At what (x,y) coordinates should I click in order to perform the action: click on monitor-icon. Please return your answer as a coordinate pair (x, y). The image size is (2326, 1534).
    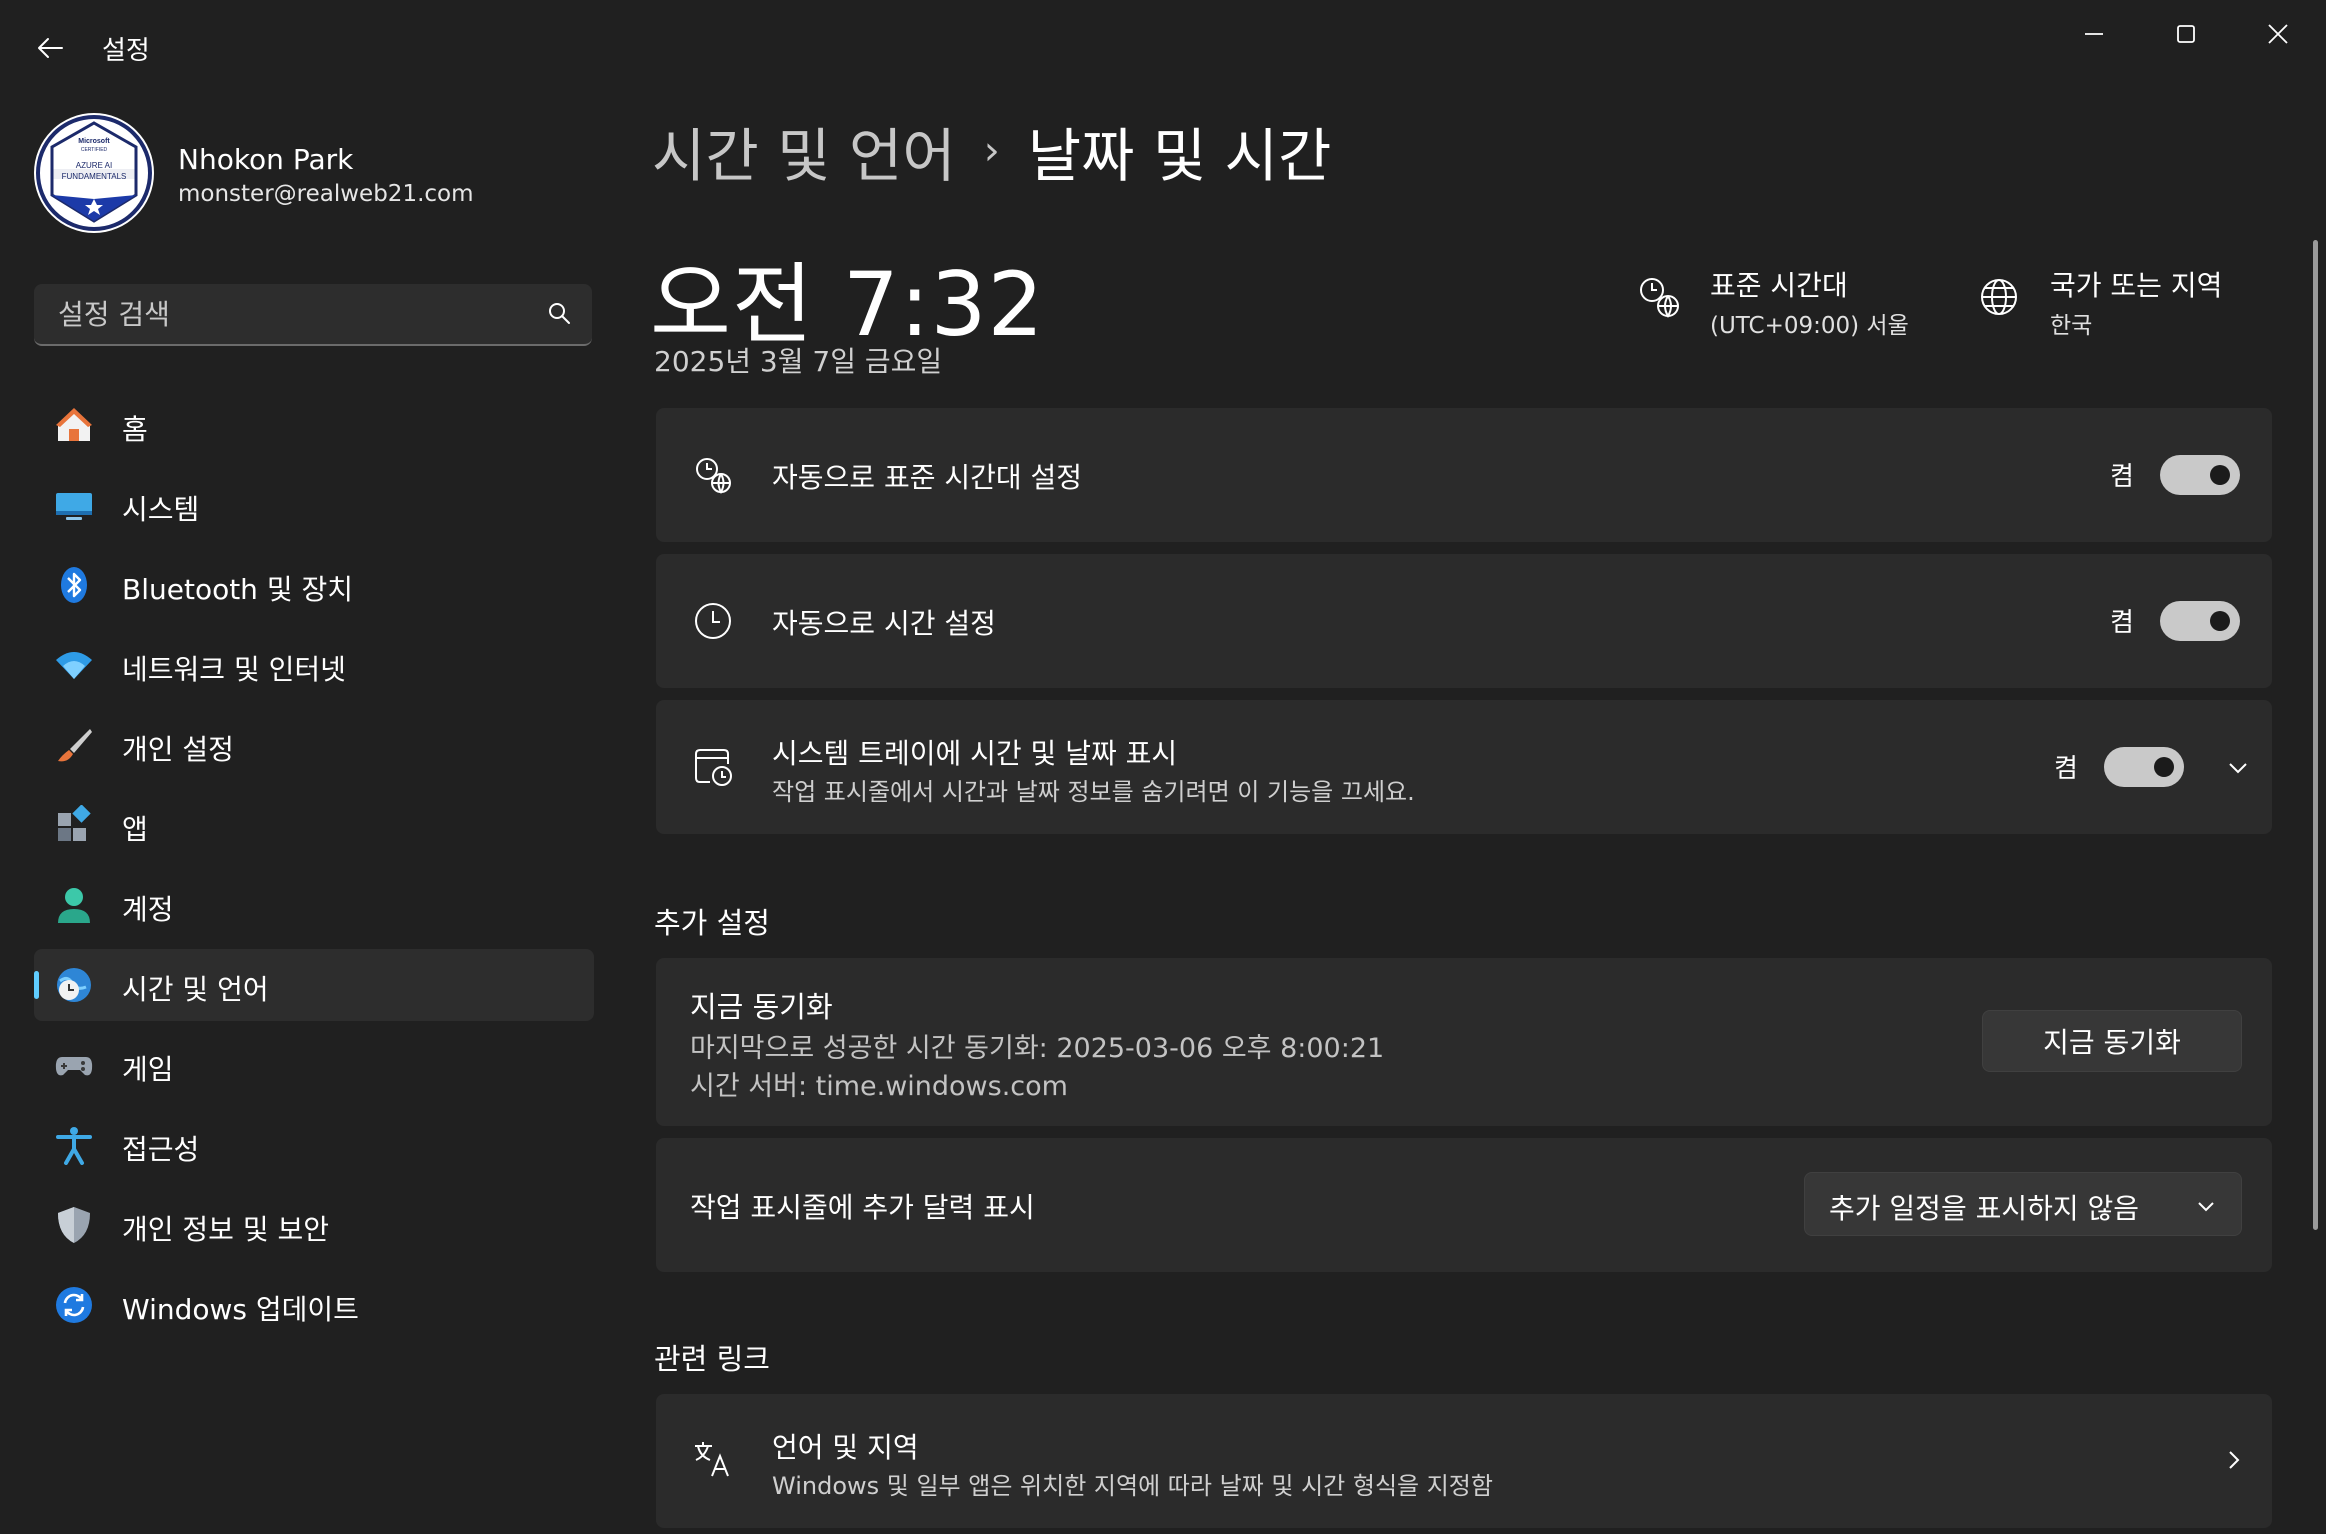
    Looking at the image, I should click on (74, 506).